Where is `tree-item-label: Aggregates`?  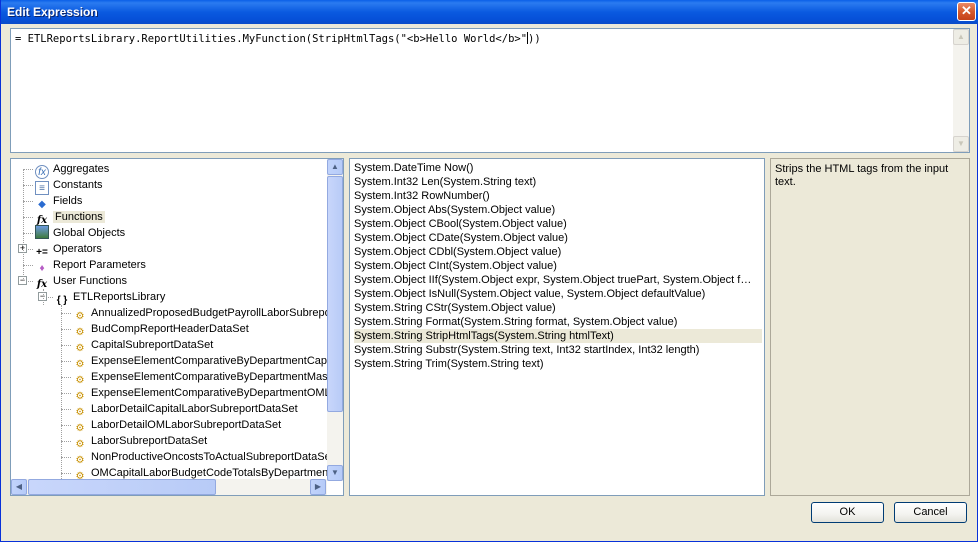
tree-item-label: Aggregates is located at coordinates (81, 169).